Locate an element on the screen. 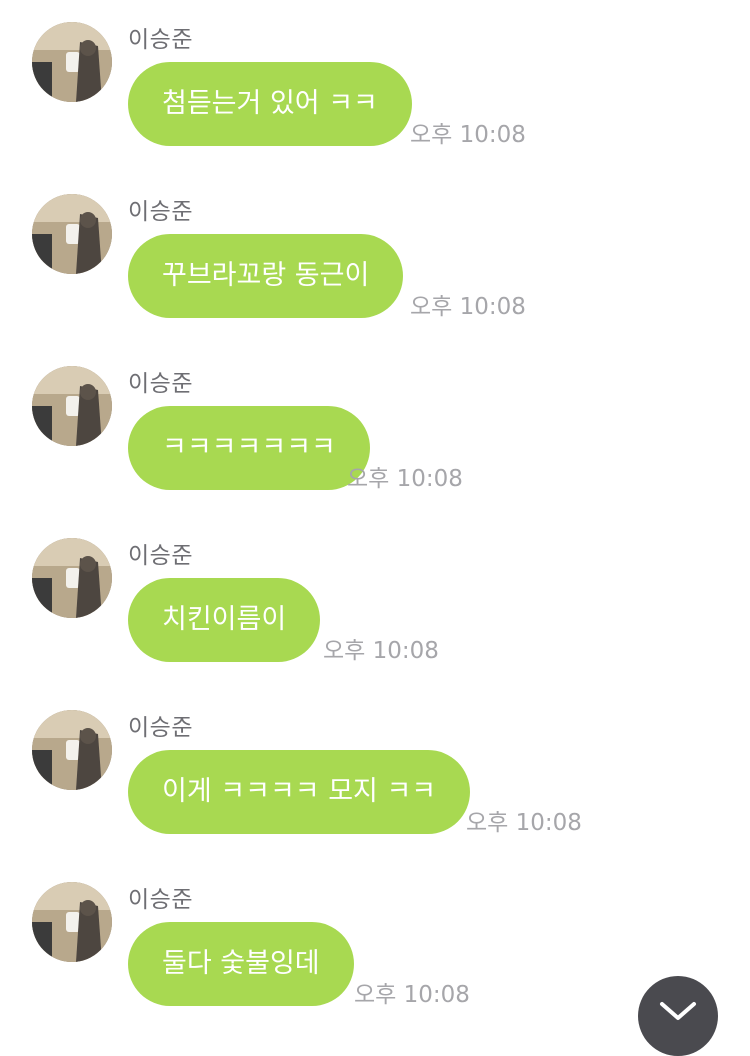 Image resolution: width=750 pixels, height=1056 pixels. chevron-down-icon is located at coordinates (678, 1011).